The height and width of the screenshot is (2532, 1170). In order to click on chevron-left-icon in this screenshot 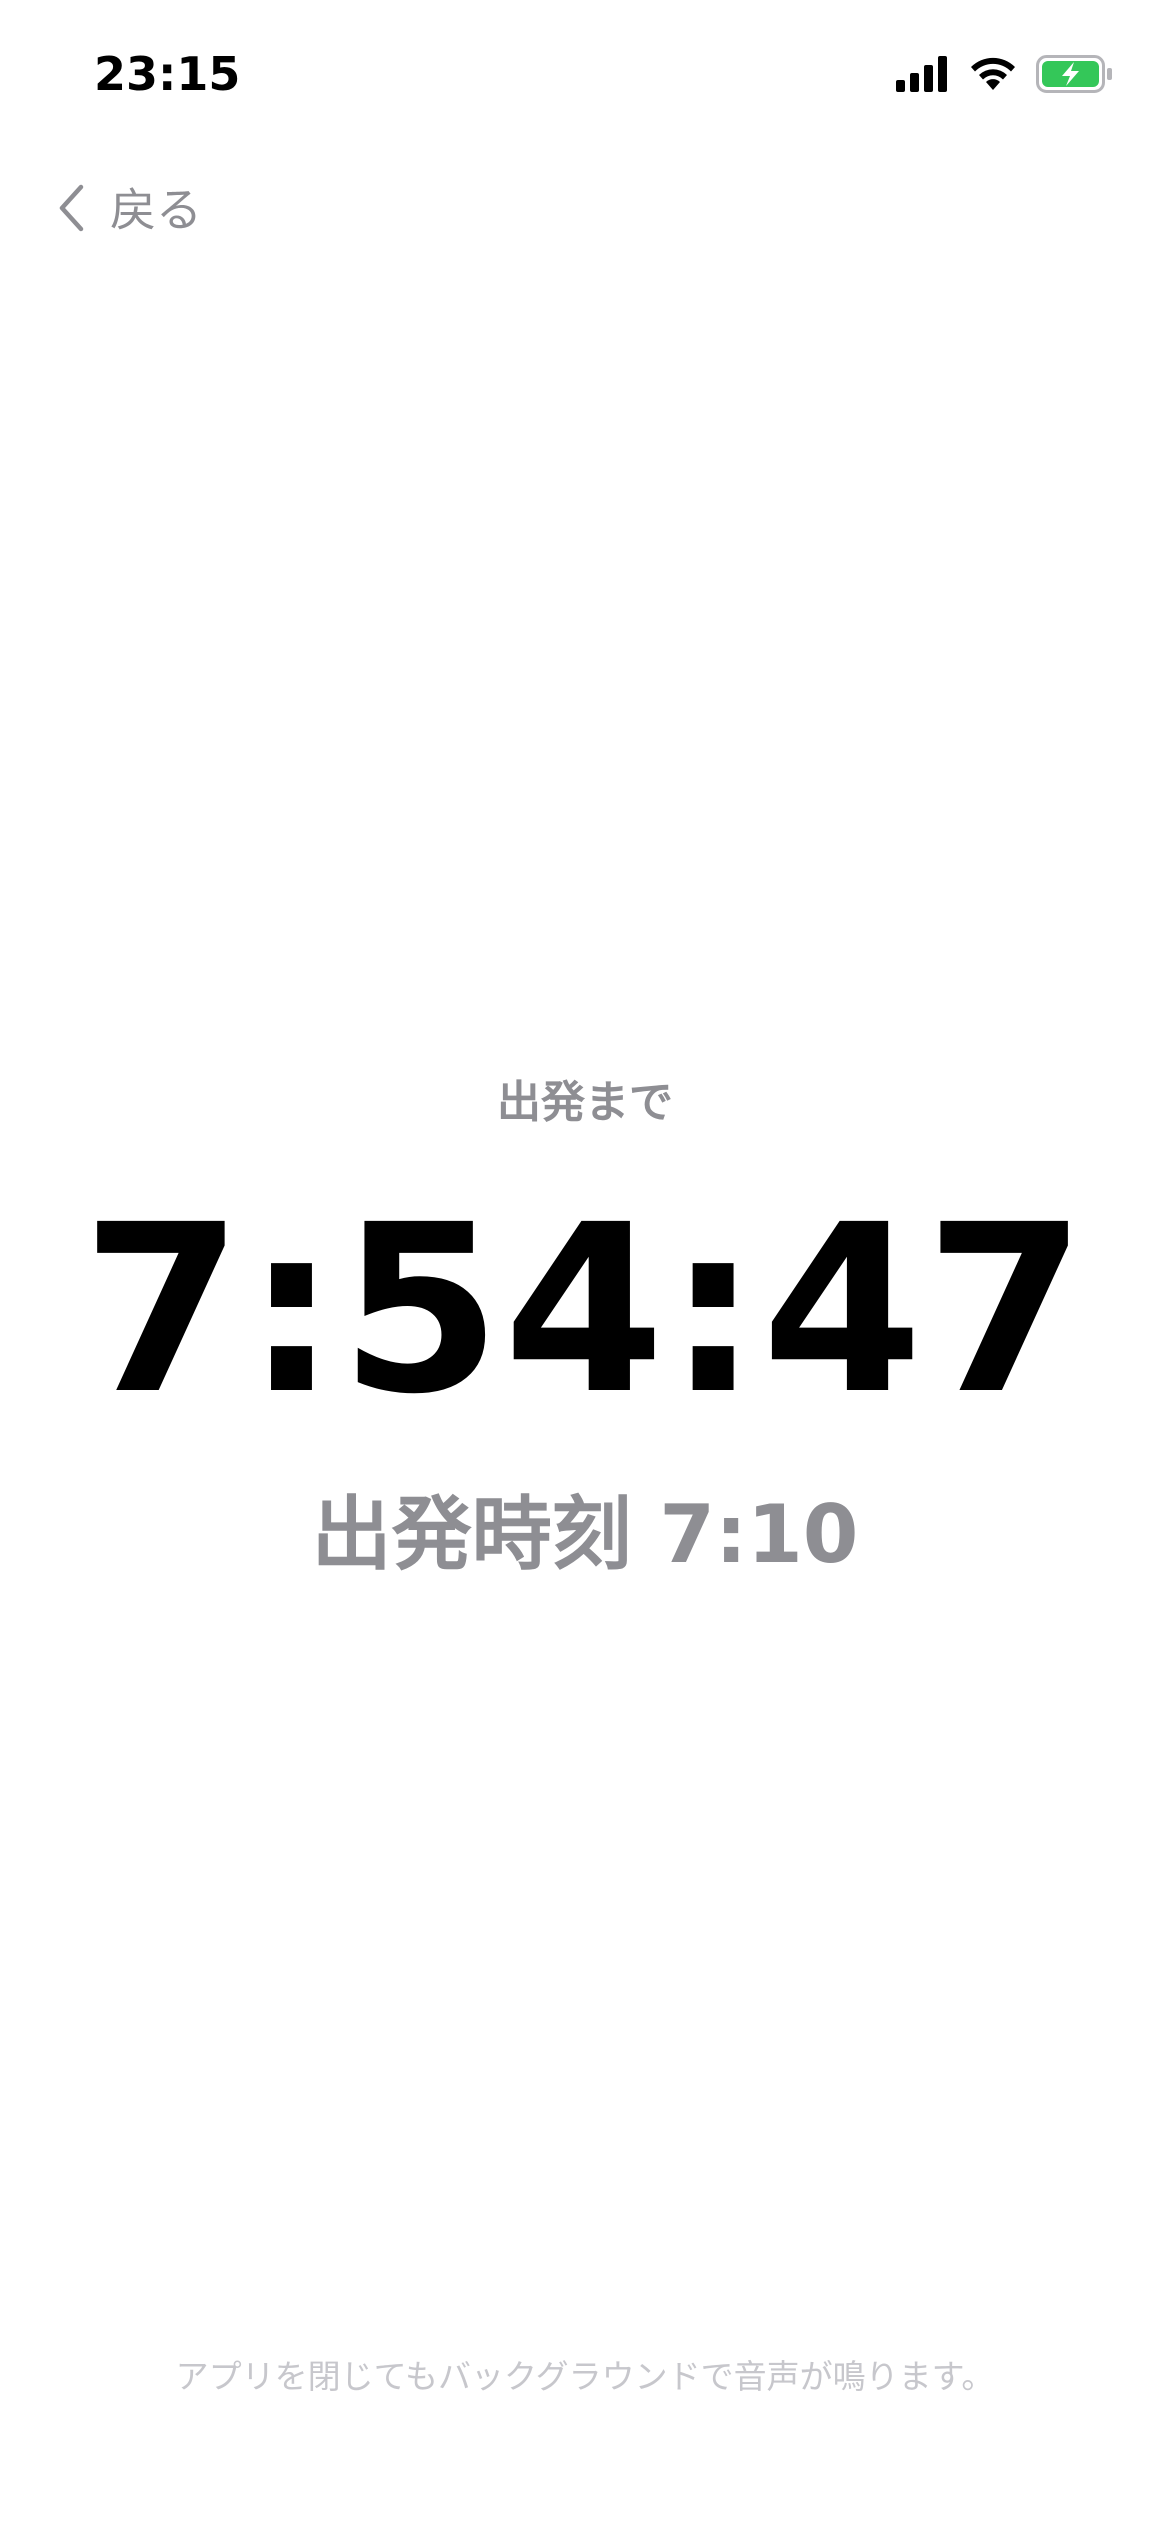, I will do `click(71, 210)`.